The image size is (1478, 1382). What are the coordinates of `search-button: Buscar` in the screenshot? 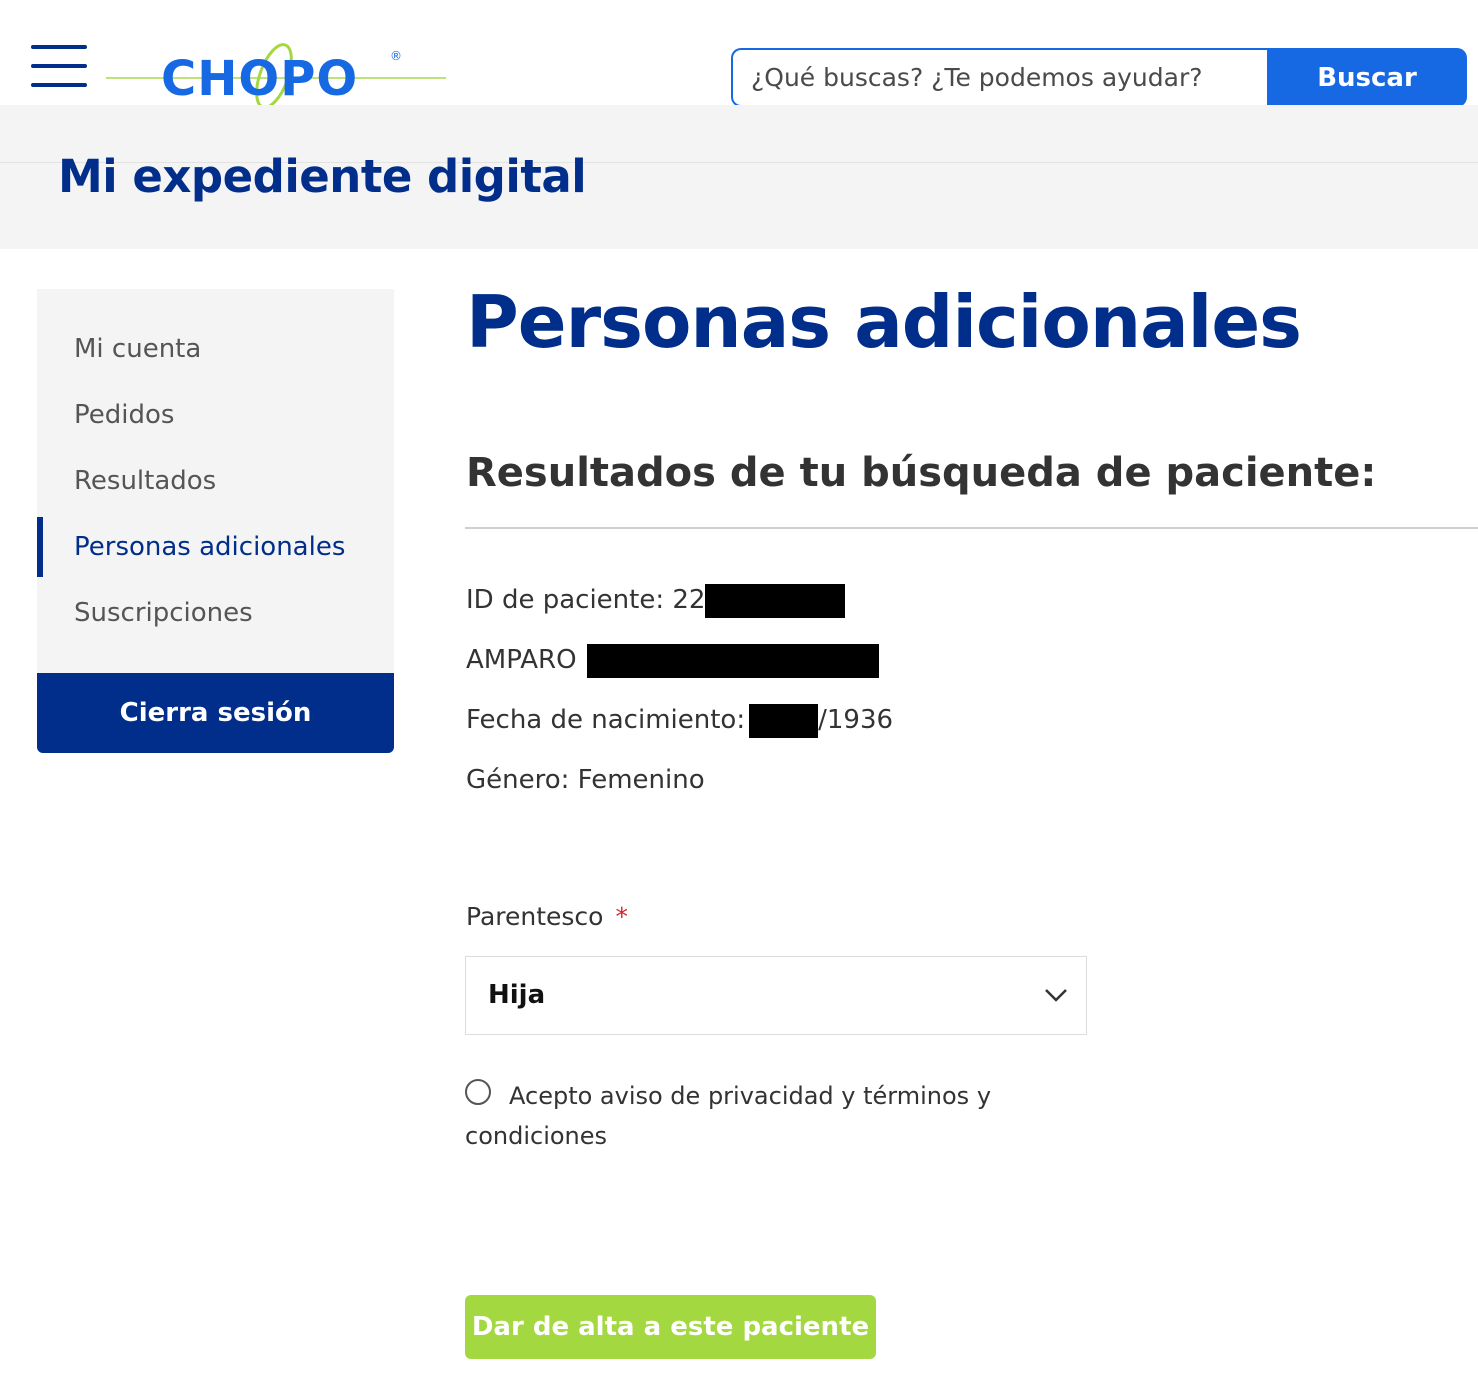 It's located at (1367, 77).